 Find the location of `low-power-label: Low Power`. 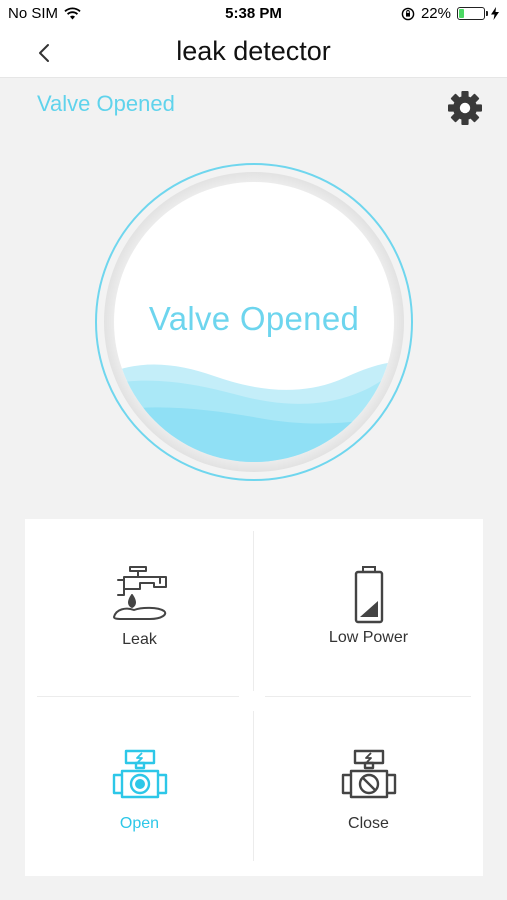

low-power-label: Low Power is located at coordinates (368, 637).